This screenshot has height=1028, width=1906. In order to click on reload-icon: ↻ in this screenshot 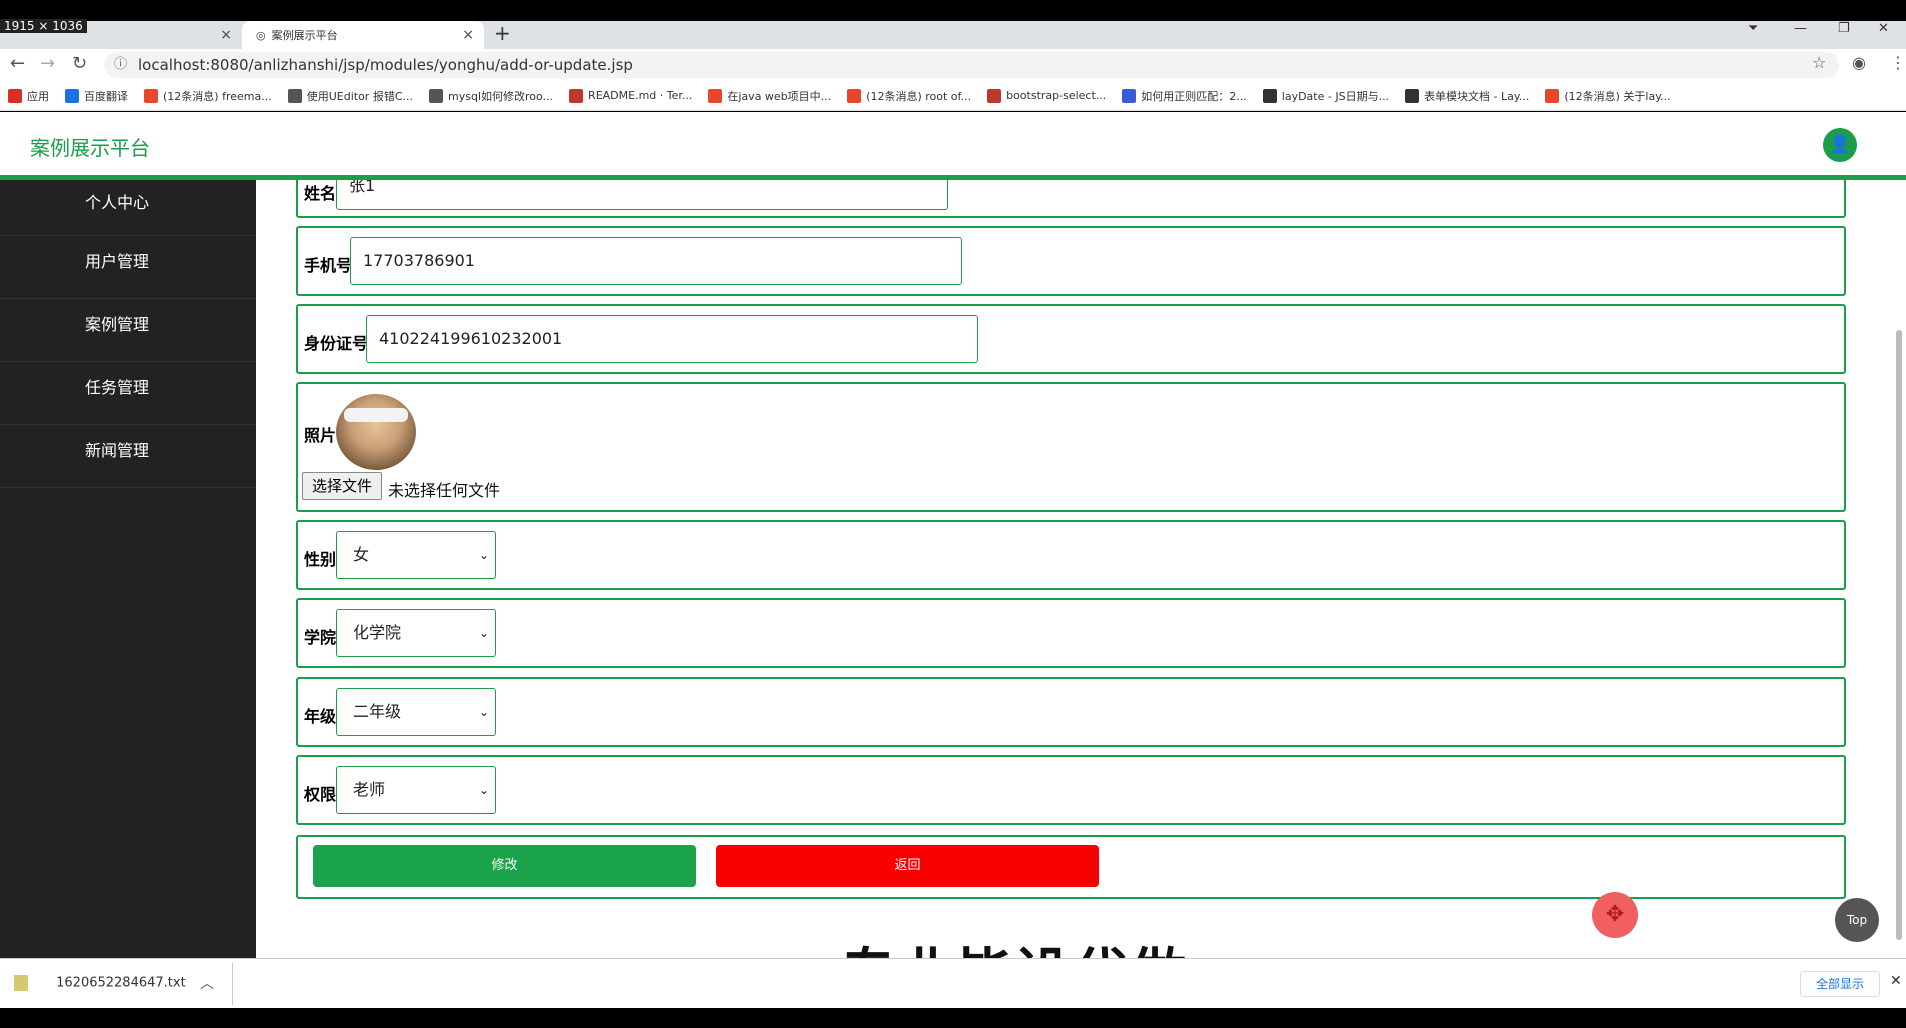, I will do `click(79, 63)`.